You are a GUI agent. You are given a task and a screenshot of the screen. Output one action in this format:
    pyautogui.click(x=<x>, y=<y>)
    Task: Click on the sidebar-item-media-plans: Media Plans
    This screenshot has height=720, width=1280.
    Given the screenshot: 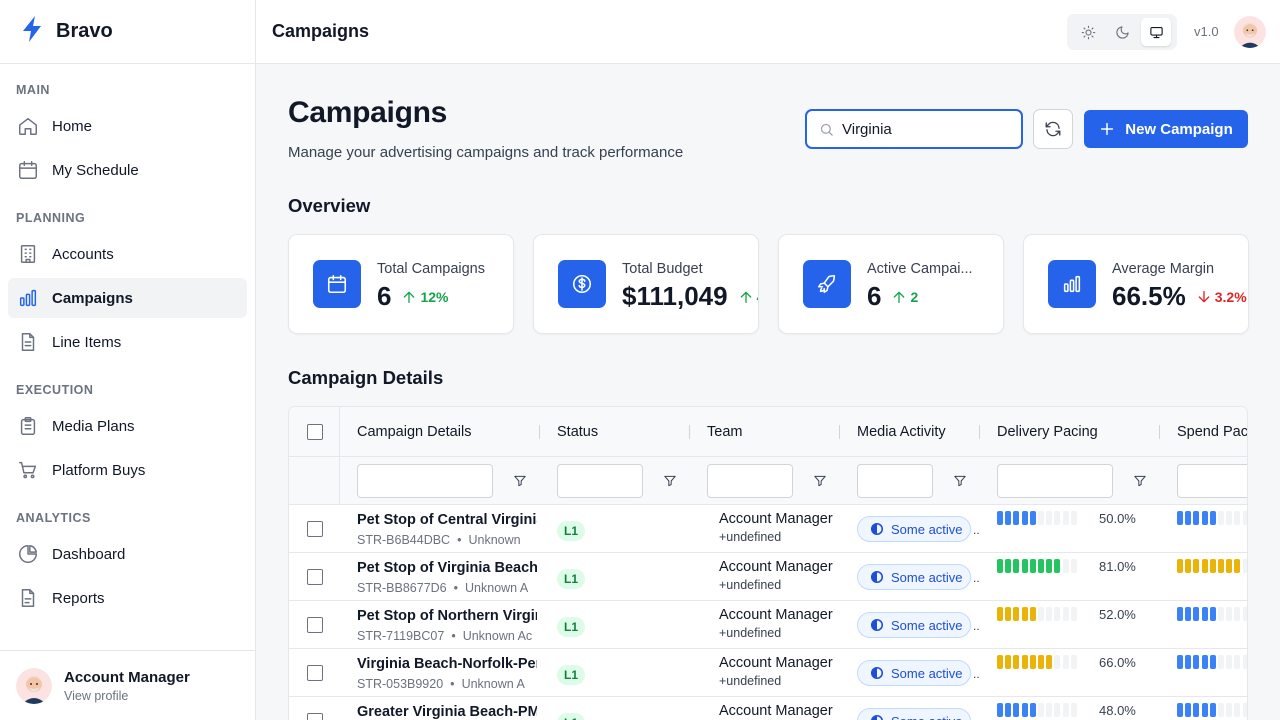 What is the action you would take?
    pyautogui.click(x=127, y=426)
    